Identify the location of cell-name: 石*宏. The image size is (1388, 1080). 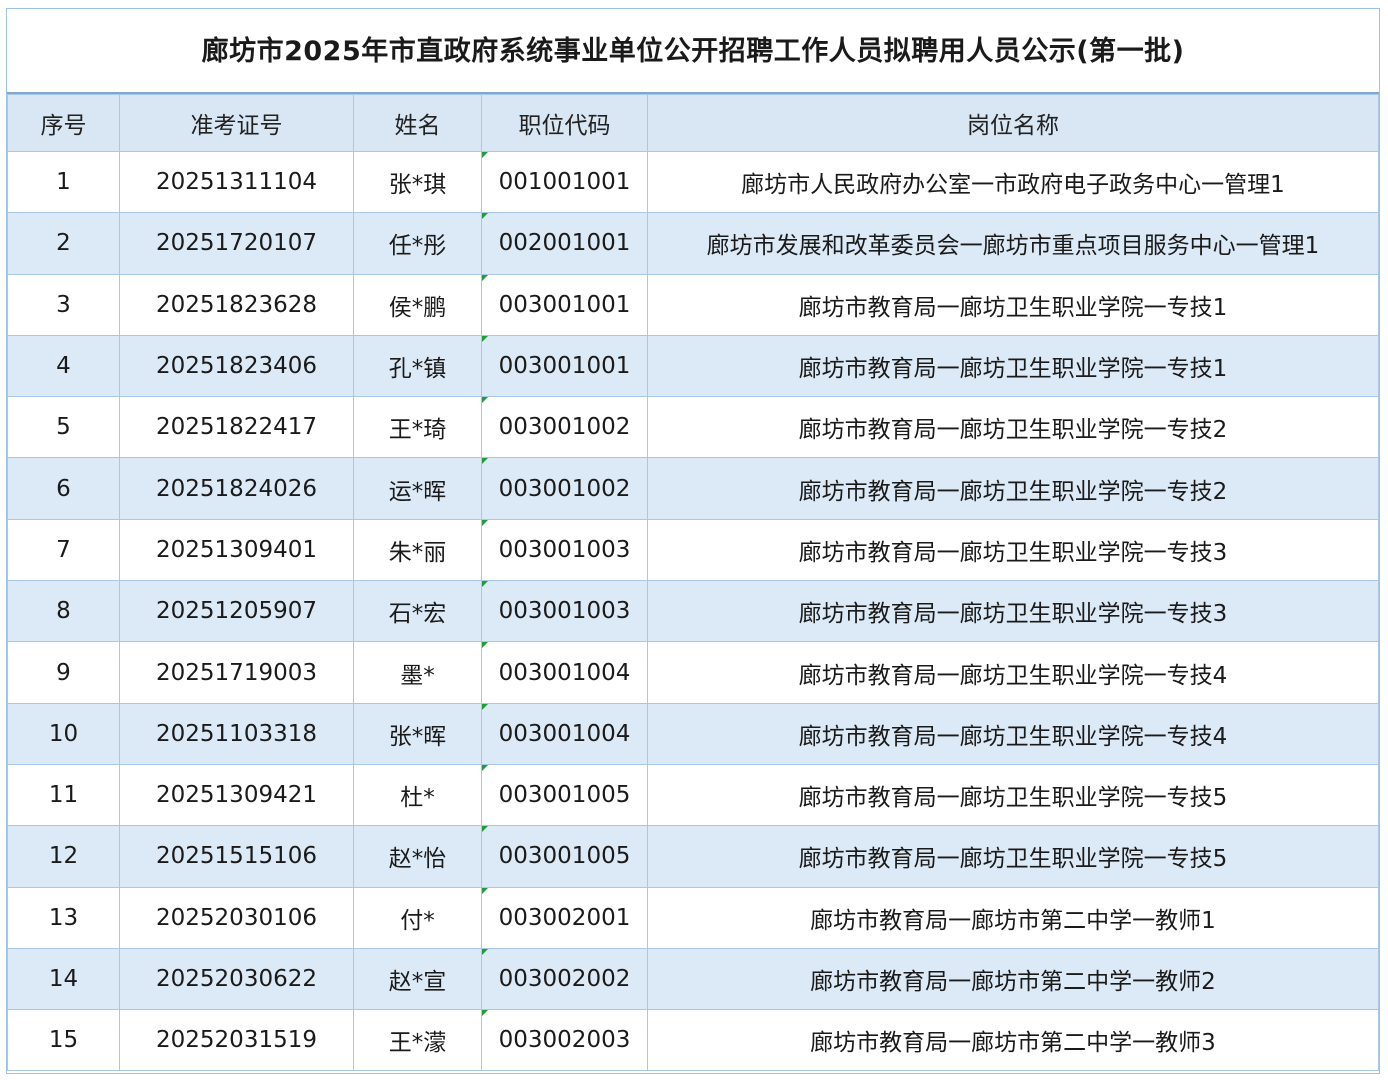
(417, 611).